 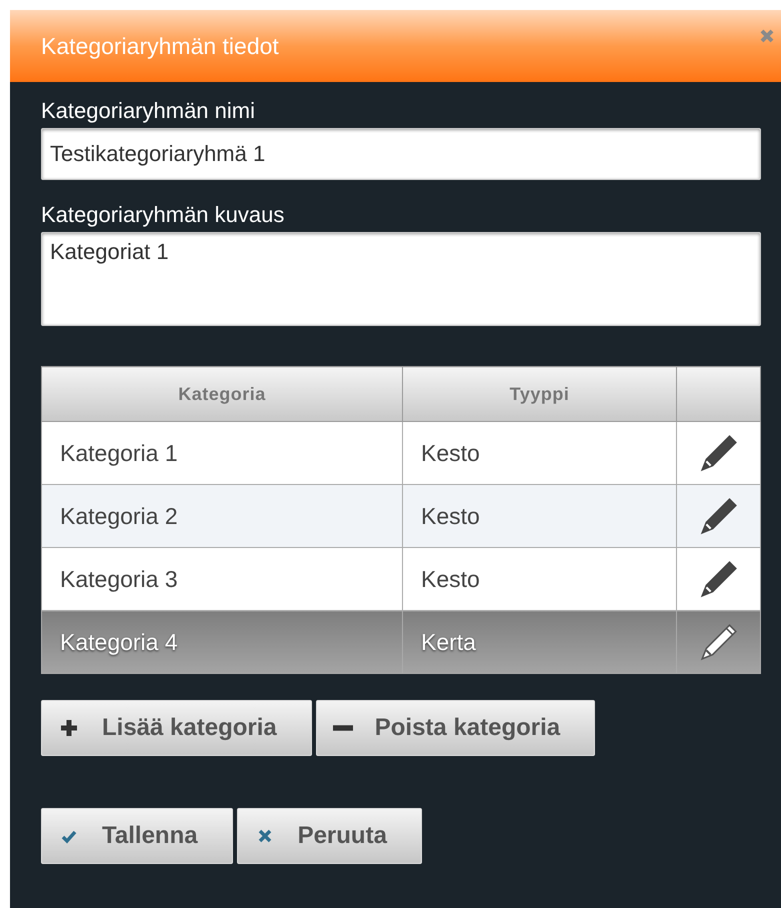 I want to click on name-field: Testikategoriaryhmä 1, so click(x=401, y=154).